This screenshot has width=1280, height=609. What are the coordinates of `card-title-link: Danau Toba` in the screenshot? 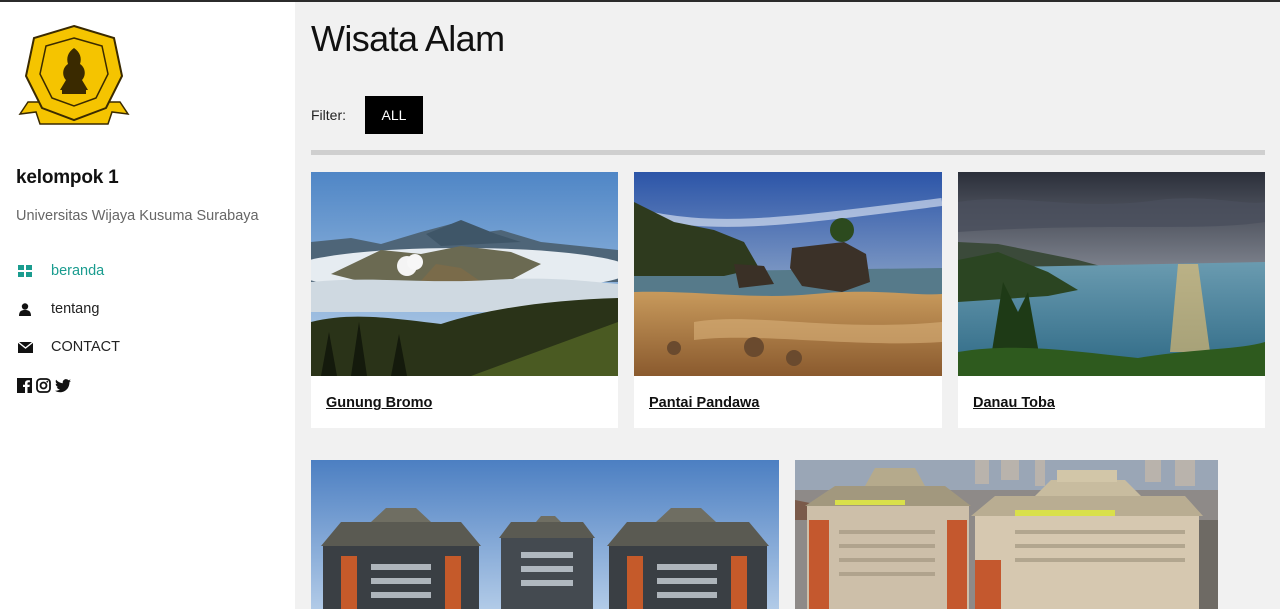 It's located at (1014, 403).